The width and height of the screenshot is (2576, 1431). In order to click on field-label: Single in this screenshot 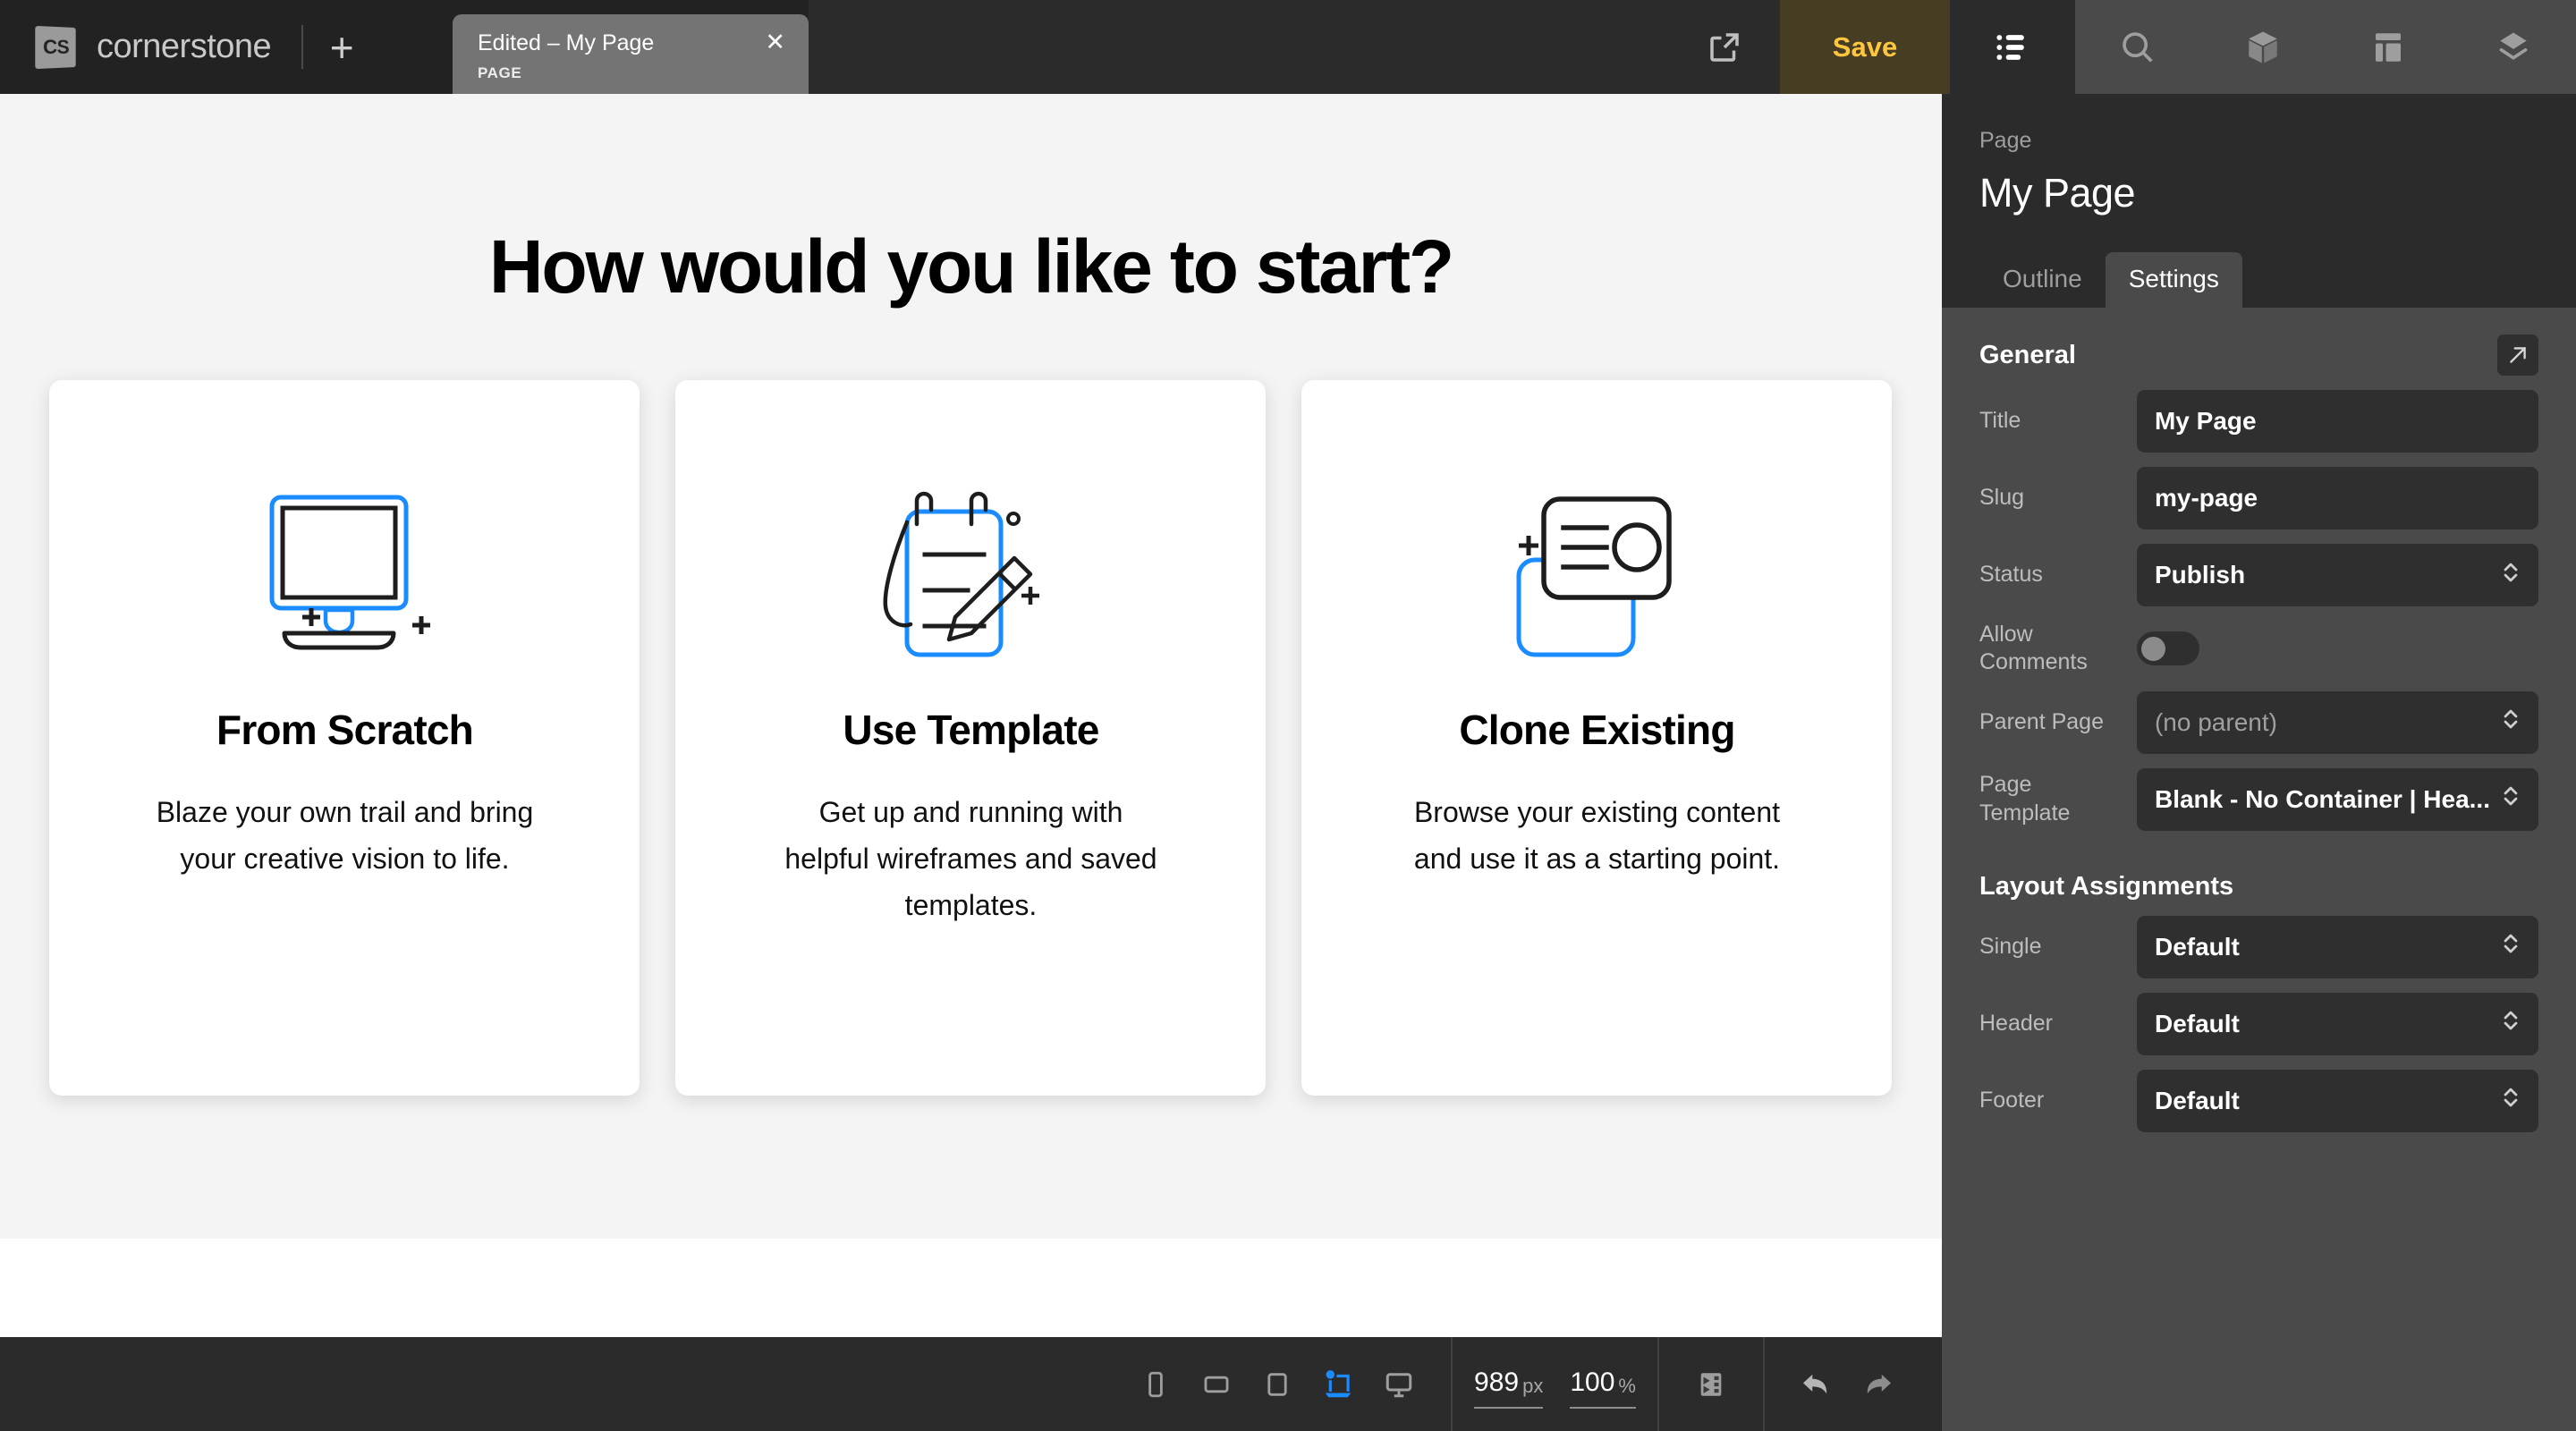, I will do `click(2010, 946)`.